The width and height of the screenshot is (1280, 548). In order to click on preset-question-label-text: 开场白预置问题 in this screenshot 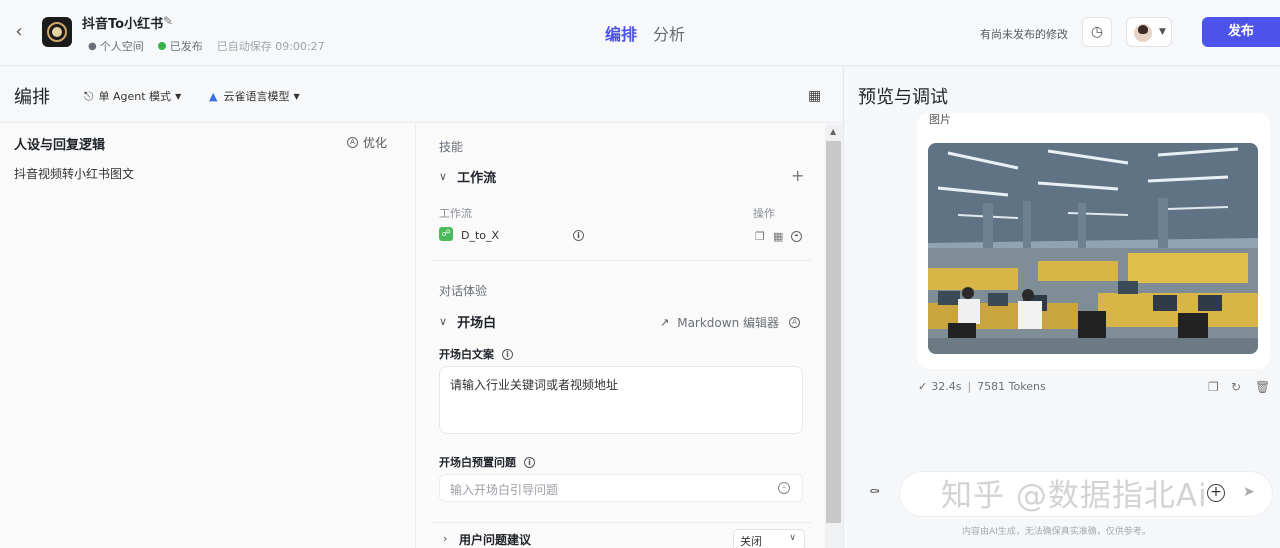, I will do `click(477, 462)`.